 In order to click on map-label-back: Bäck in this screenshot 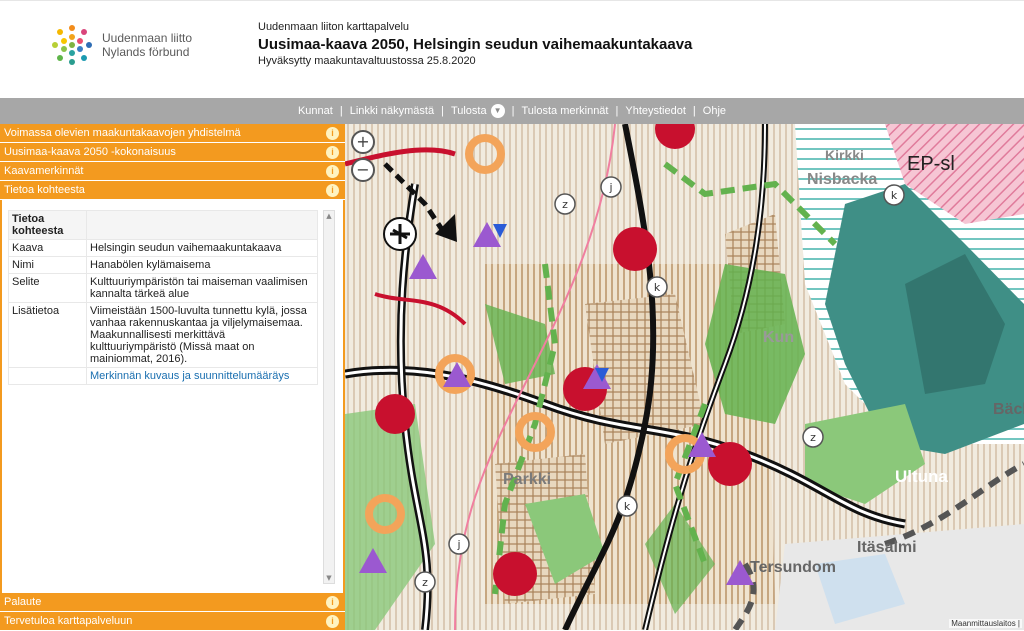, I will do `click(1008, 409)`.